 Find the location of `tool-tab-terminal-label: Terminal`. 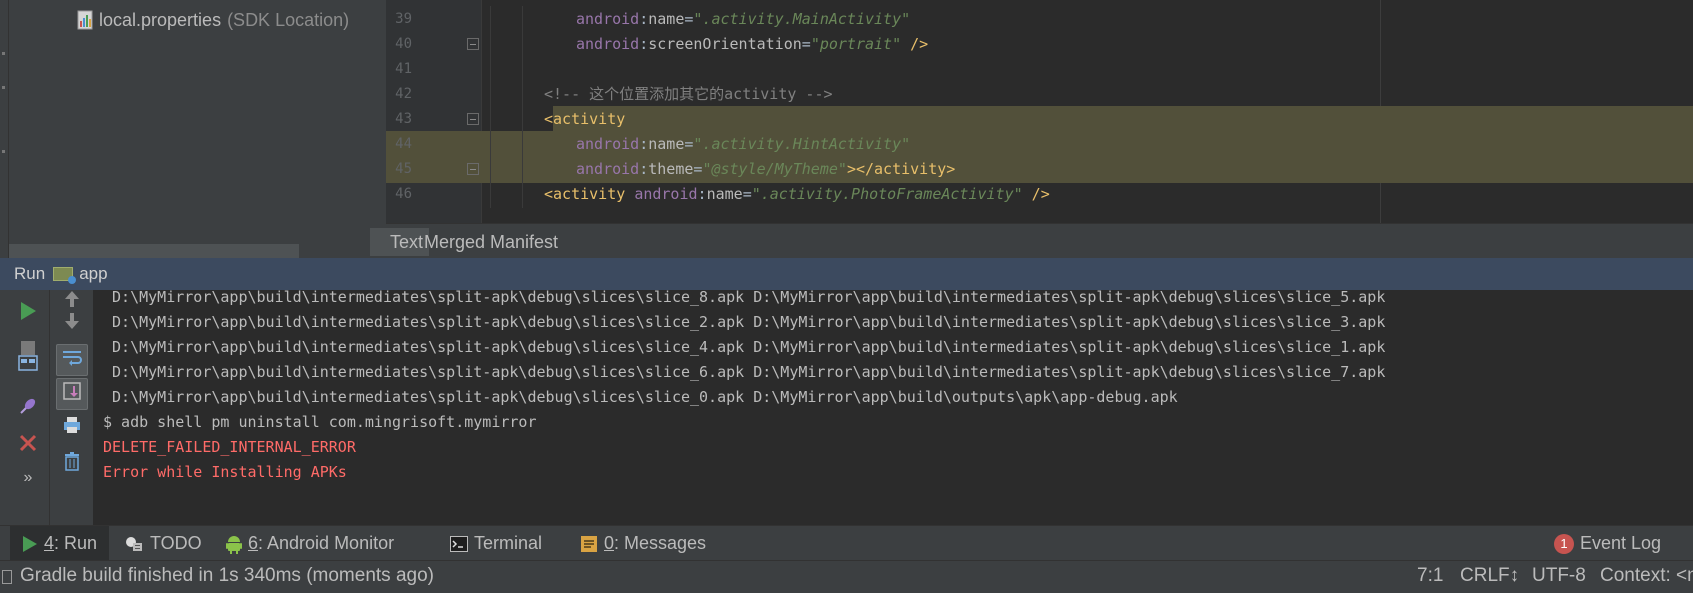

tool-tab-terminal-label: Terminal is located at coordinates (508, 543).